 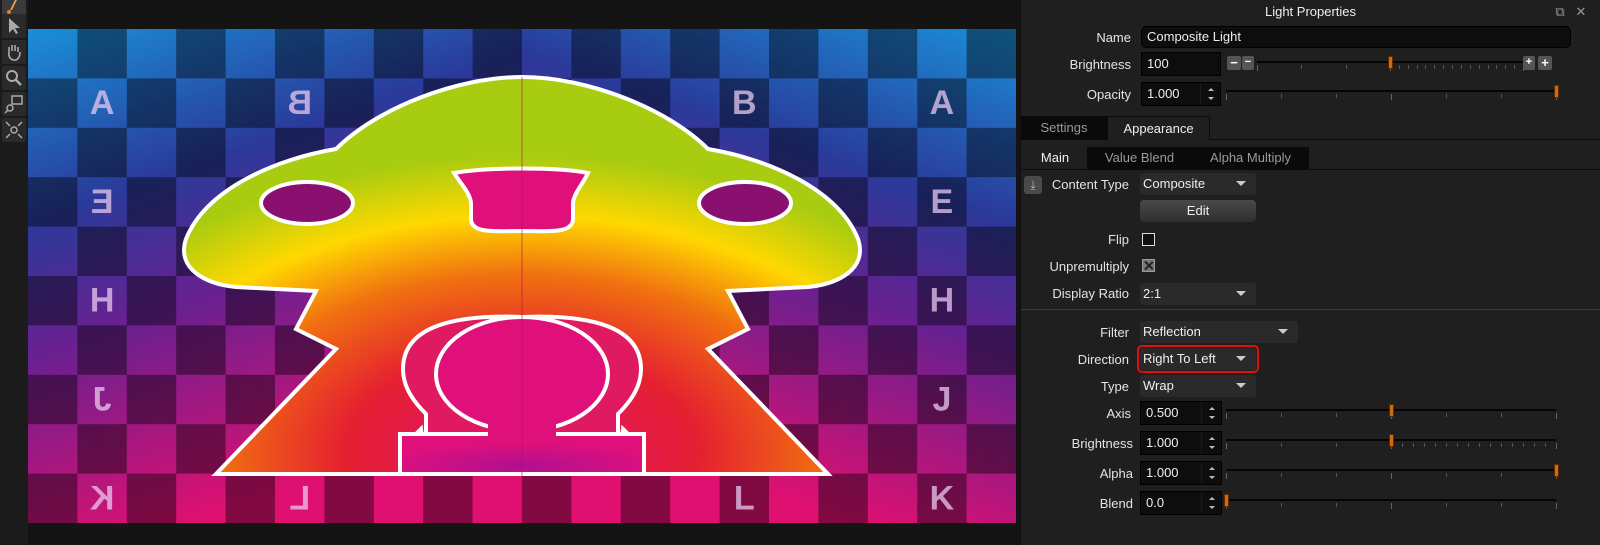 What do you see at coordinates (1310, 128) in the screenshot?
I see `main-tabs: Settings Appearance` at bounding box center [1310, 128].